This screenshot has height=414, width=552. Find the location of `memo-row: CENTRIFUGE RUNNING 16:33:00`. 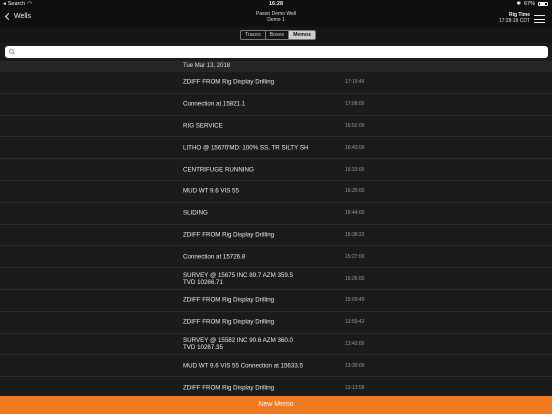

memo-row: CENTRIFUGE RUNNING 16:33:00 is located at coordinates (276, 170).